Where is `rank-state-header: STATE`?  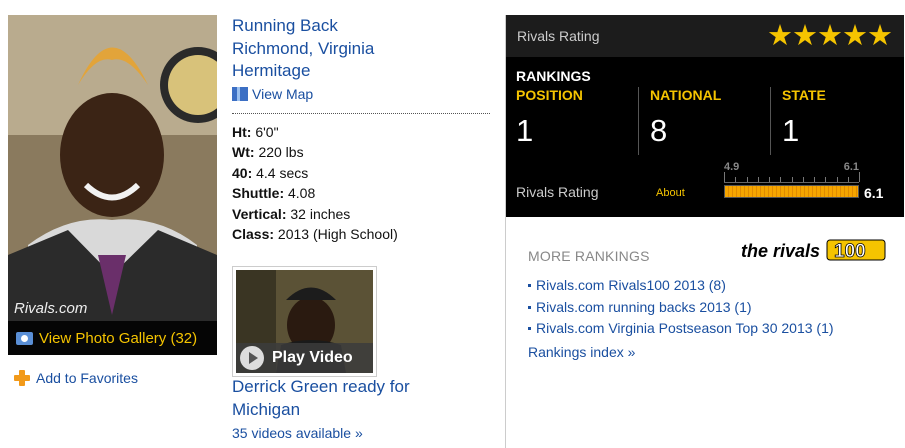
rank-state-header: STATE is located at coordinates (804, 95).